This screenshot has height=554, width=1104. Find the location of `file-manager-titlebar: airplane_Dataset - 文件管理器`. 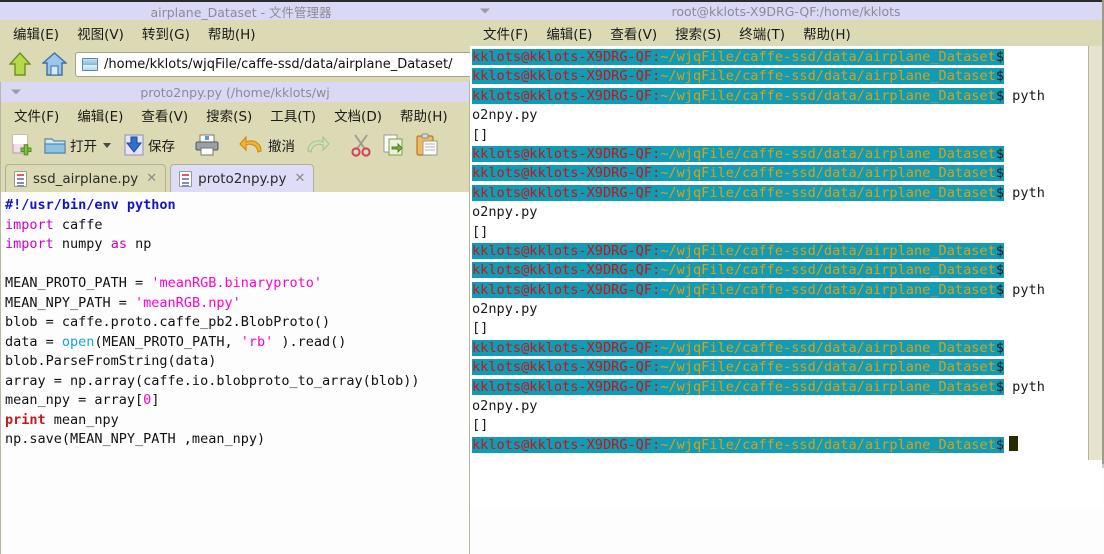

file-manager-titlebar: airplane_Dataset - 文件管理器 is located at coordinates (241, 10).